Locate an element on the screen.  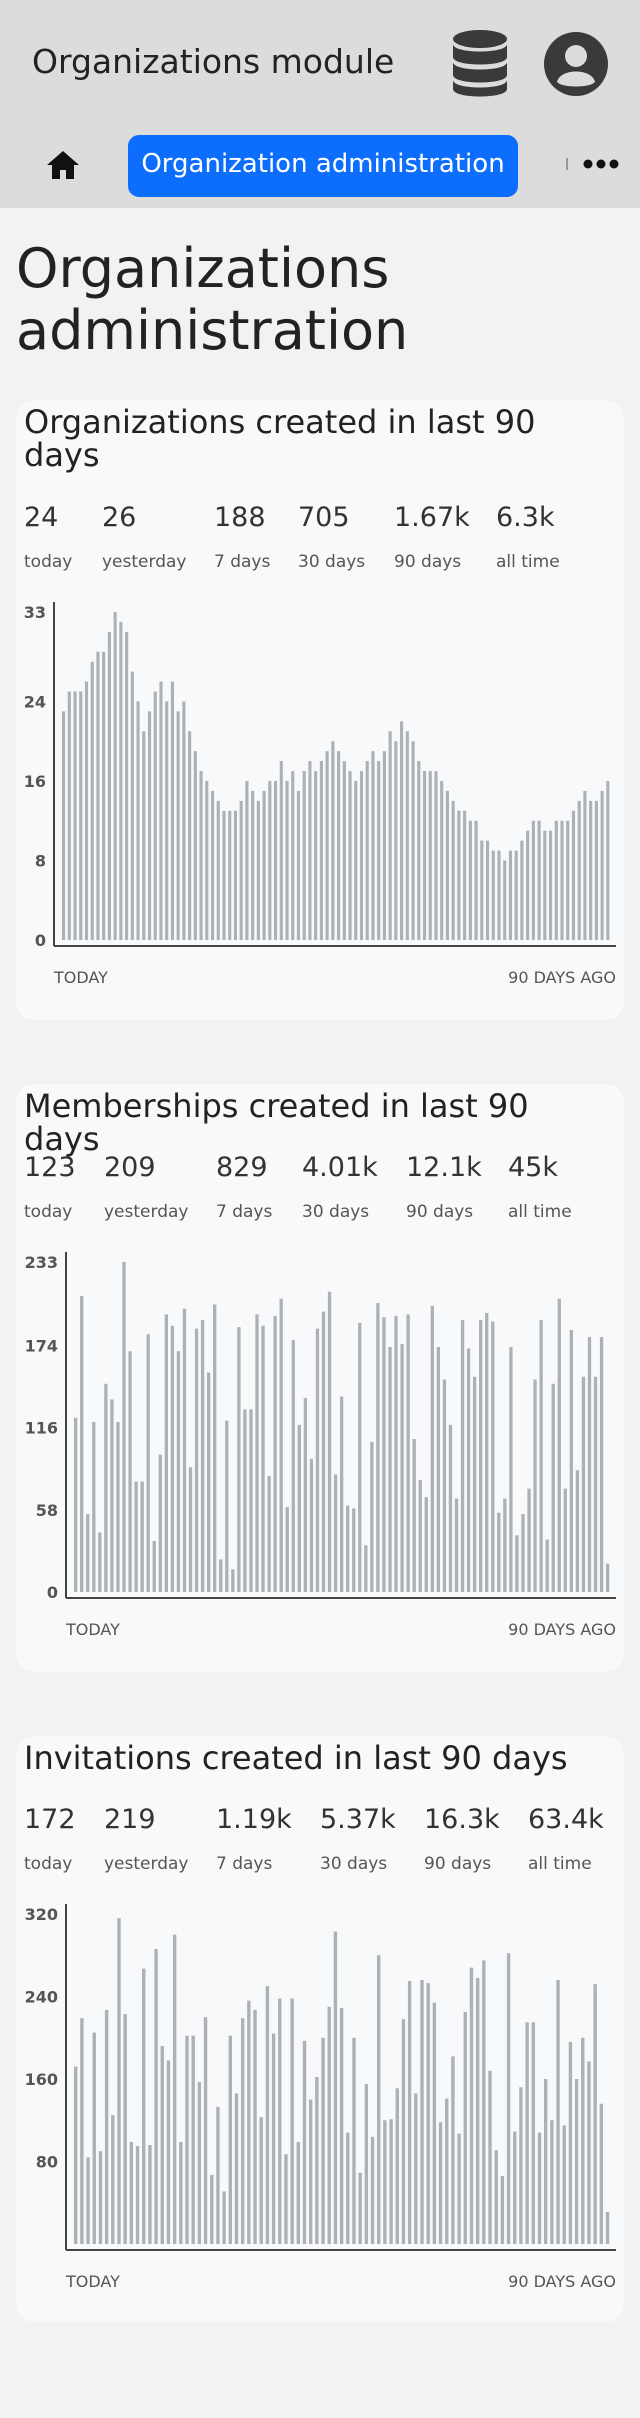
y-tick-label: 320 is located at coordinates (41, 1914).